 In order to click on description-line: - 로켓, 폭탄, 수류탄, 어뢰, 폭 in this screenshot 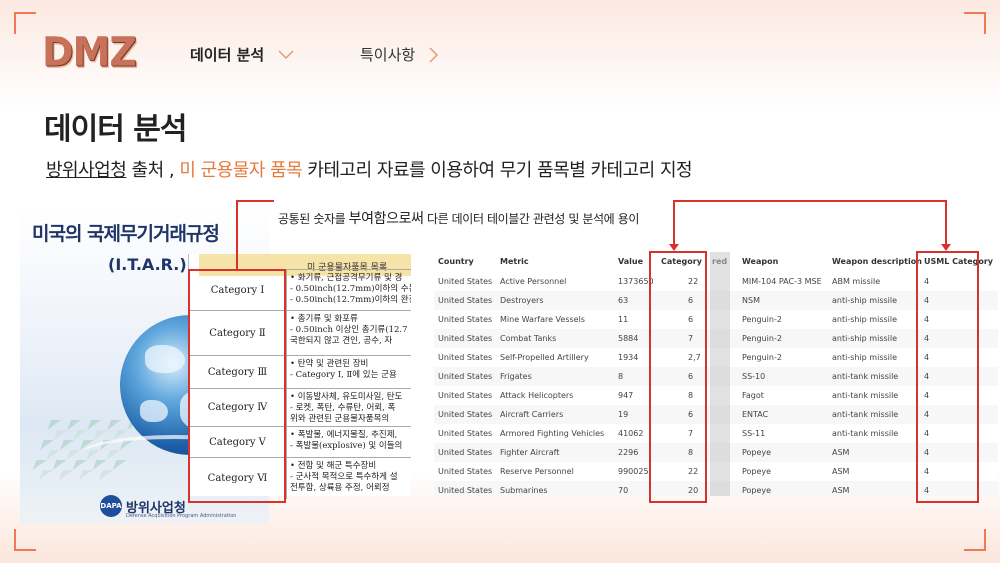, I will do `click(343, 408)`.